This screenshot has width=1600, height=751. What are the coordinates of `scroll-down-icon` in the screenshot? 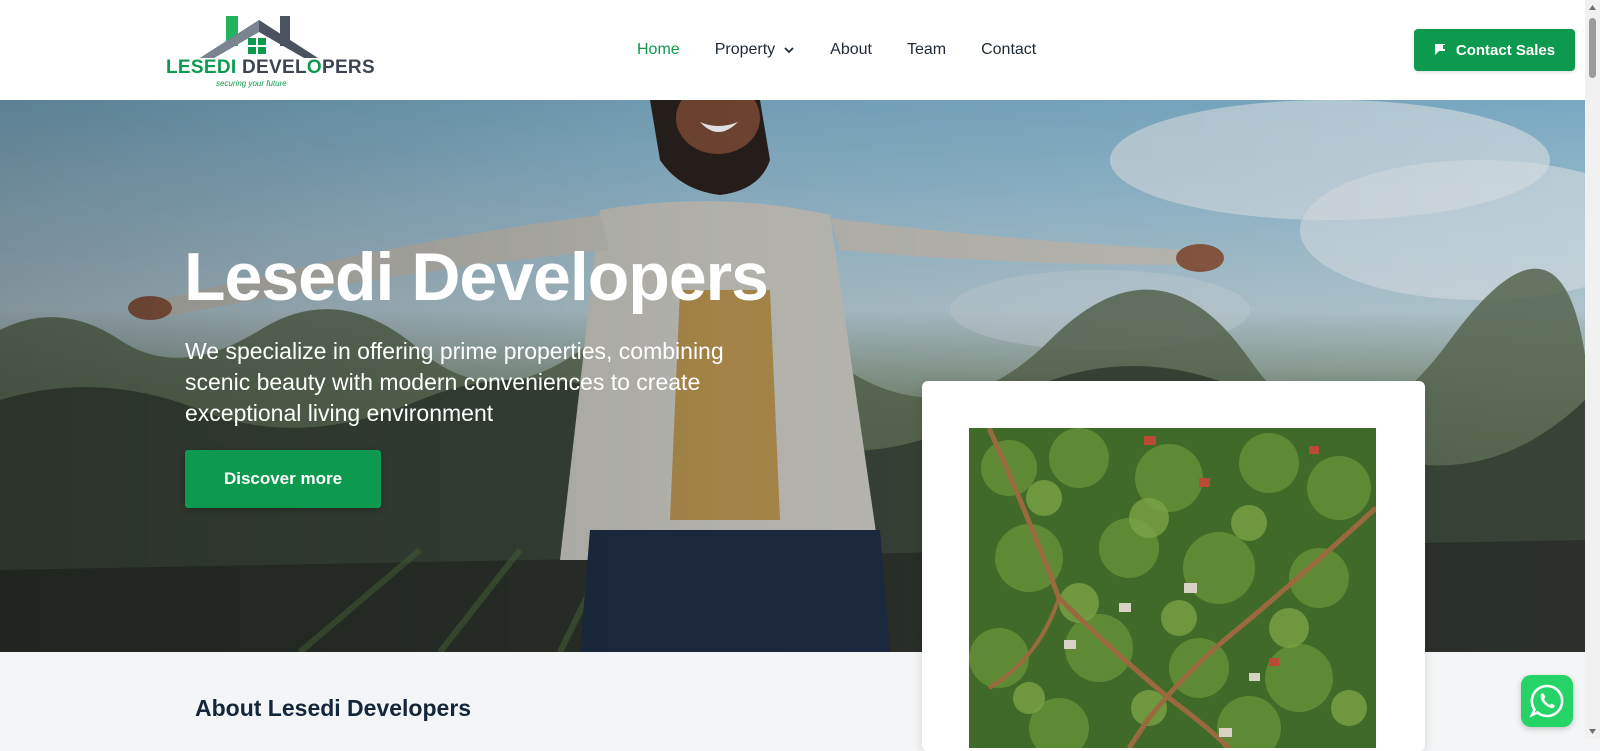 It's located at (1592, 731).